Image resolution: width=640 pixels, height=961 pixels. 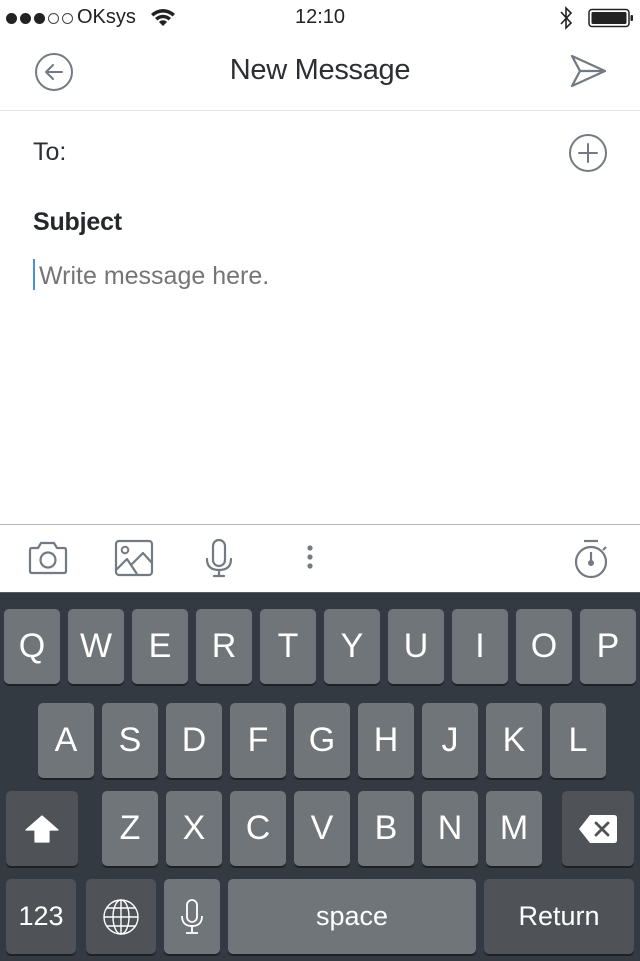 I want to click on navigation-bar: New Message, so click(x=320, y=73).